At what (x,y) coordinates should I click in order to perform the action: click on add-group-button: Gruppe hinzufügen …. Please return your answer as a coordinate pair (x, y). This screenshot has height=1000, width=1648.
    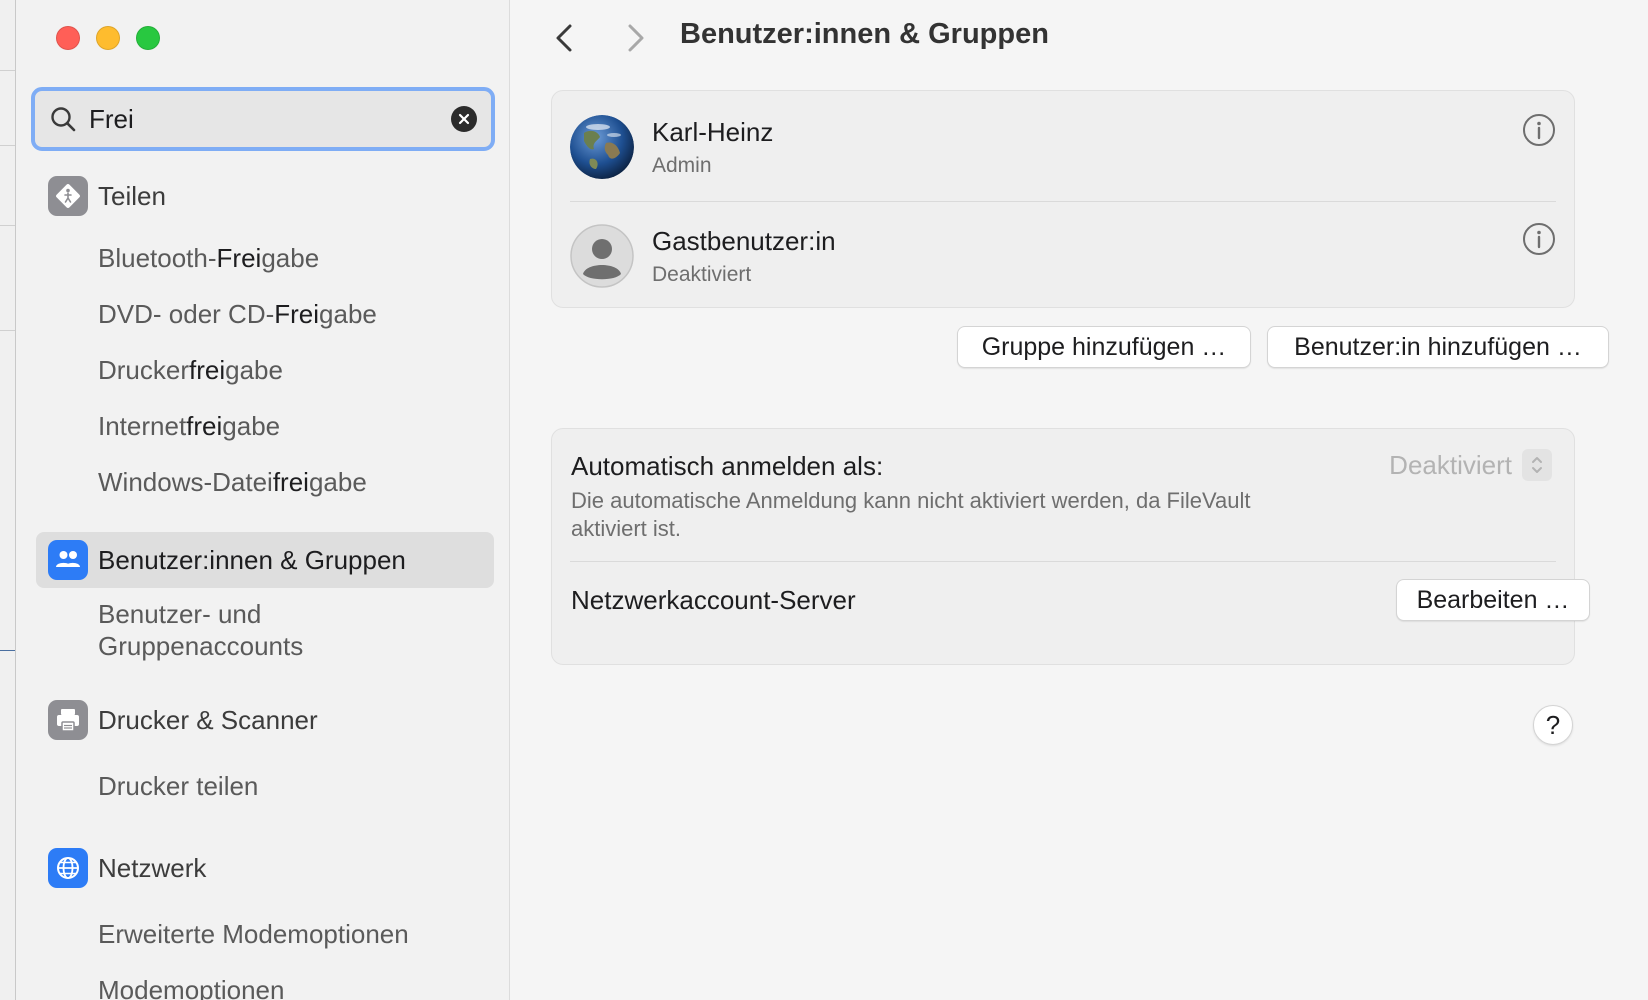
    Looking at the image, I should click on (1104, 347).